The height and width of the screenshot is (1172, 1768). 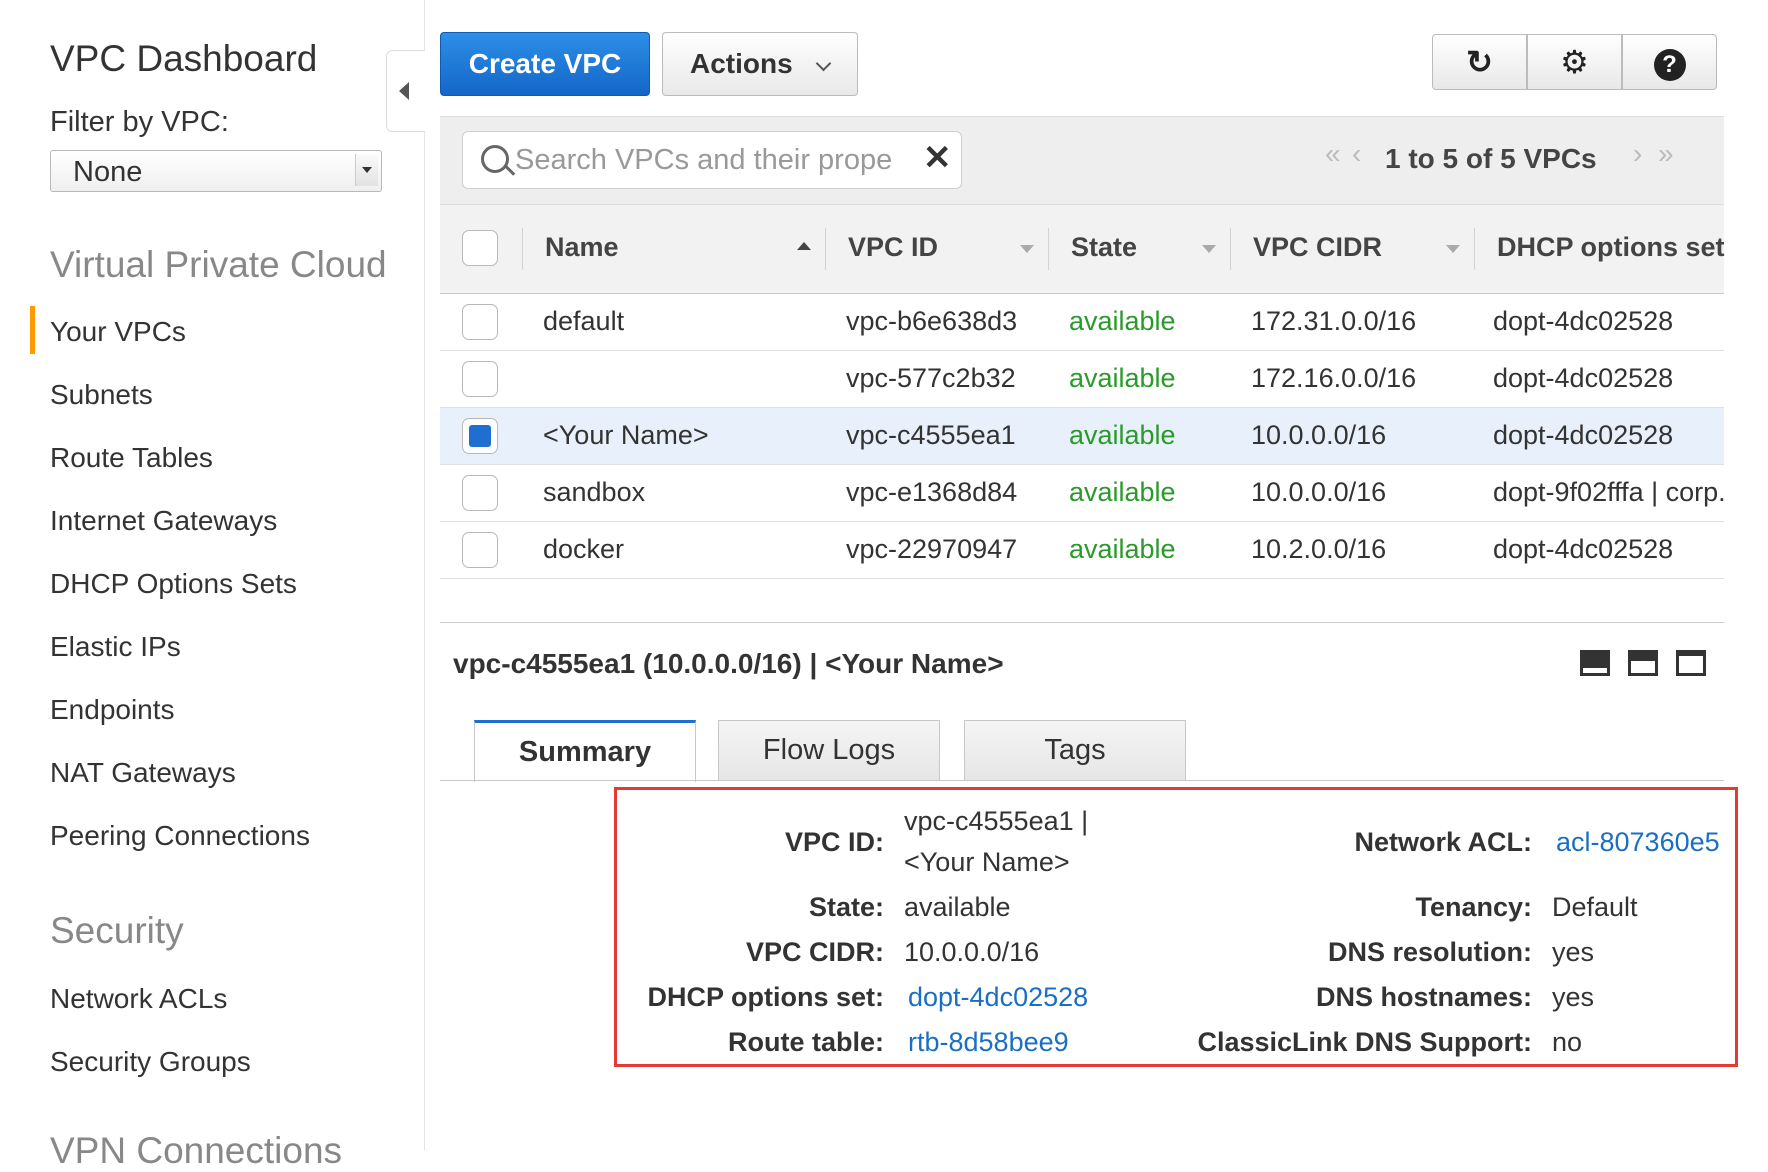 What do you see at coordinates (196, 1150) in the screenshot?
I see `section-vpn-connections: VPN Connections` at bounding box center [196, 1150].